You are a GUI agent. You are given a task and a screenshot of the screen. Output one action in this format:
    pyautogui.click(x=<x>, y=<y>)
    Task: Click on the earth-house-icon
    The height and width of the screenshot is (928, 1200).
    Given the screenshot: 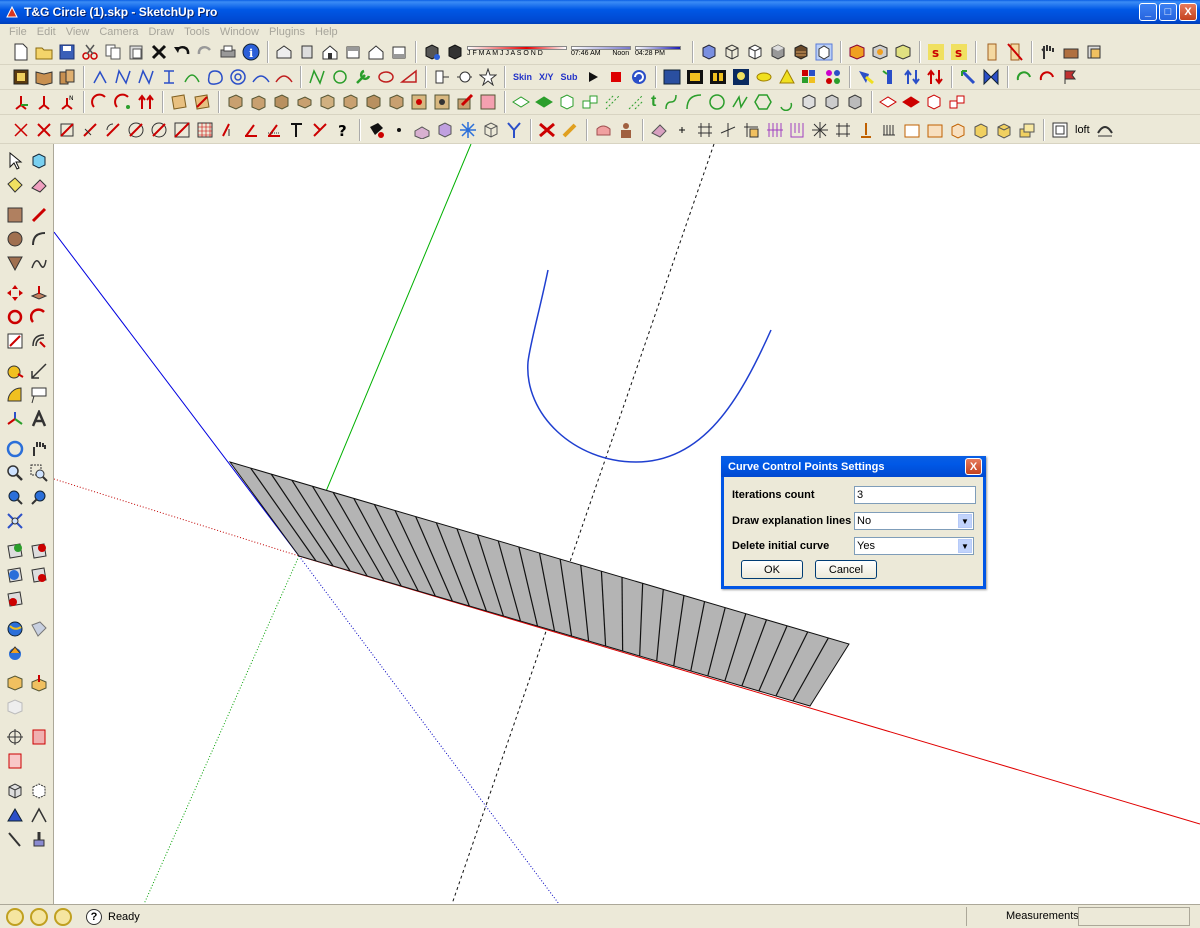 What is the action you would take?
    pyautogui.click(x=15, y=653)
    